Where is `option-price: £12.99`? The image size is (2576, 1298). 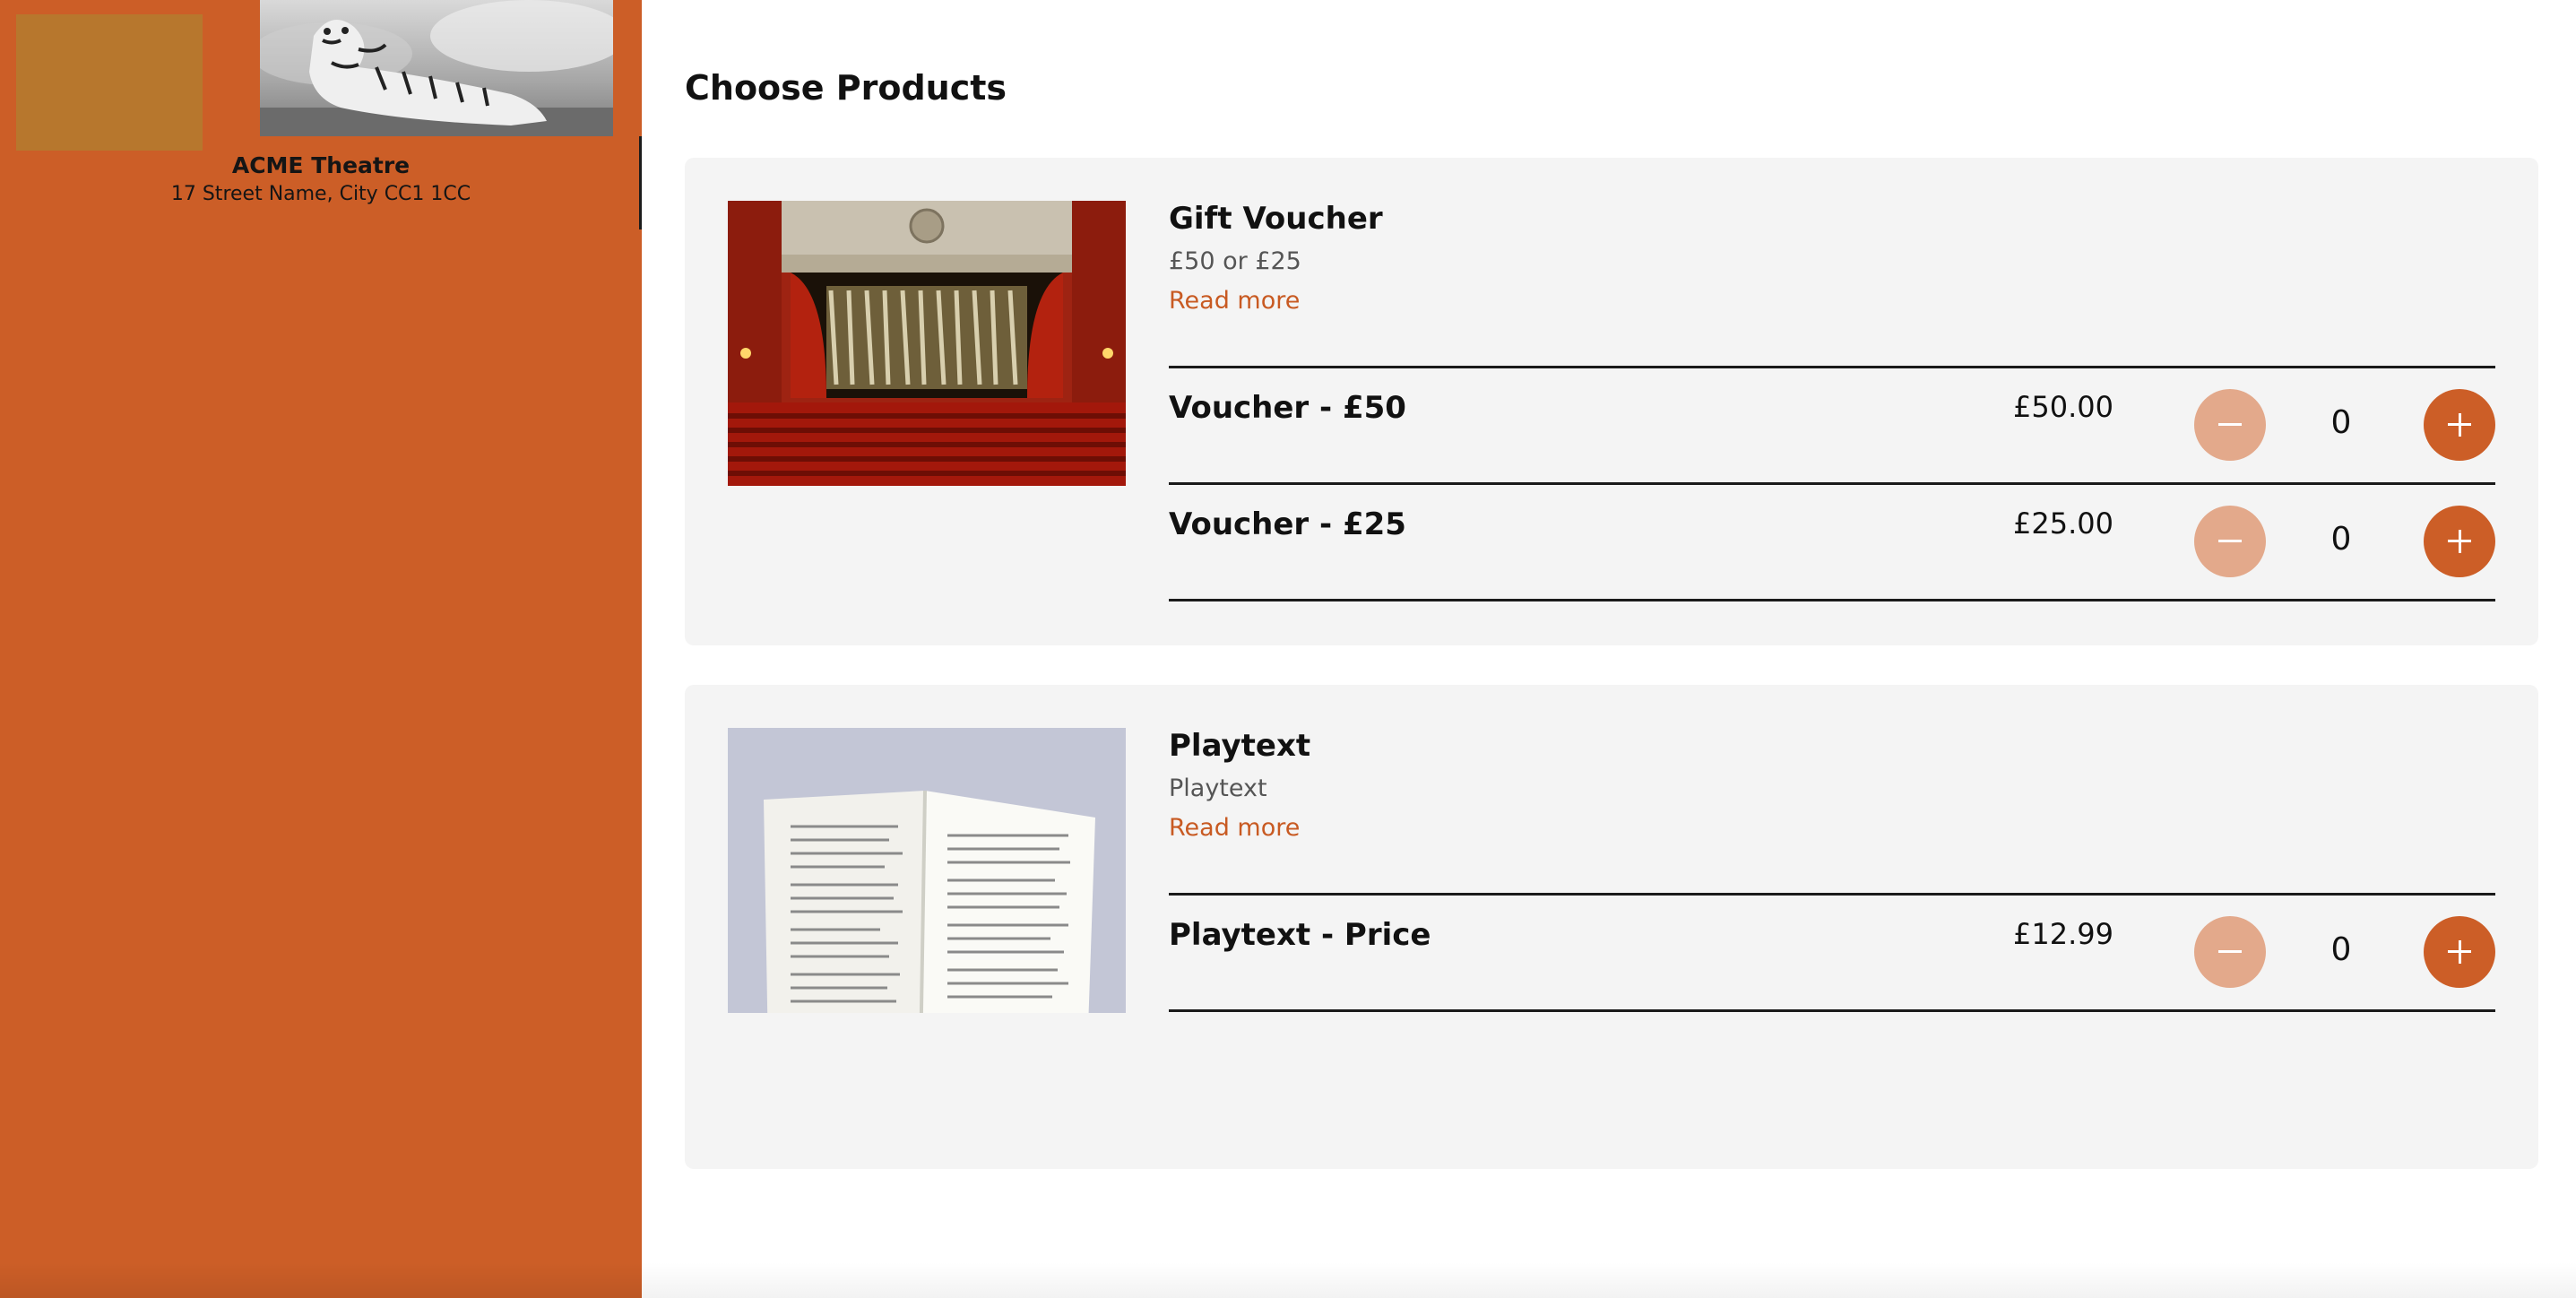
option-price: £12.99 is located at coordinates (2063, 934).